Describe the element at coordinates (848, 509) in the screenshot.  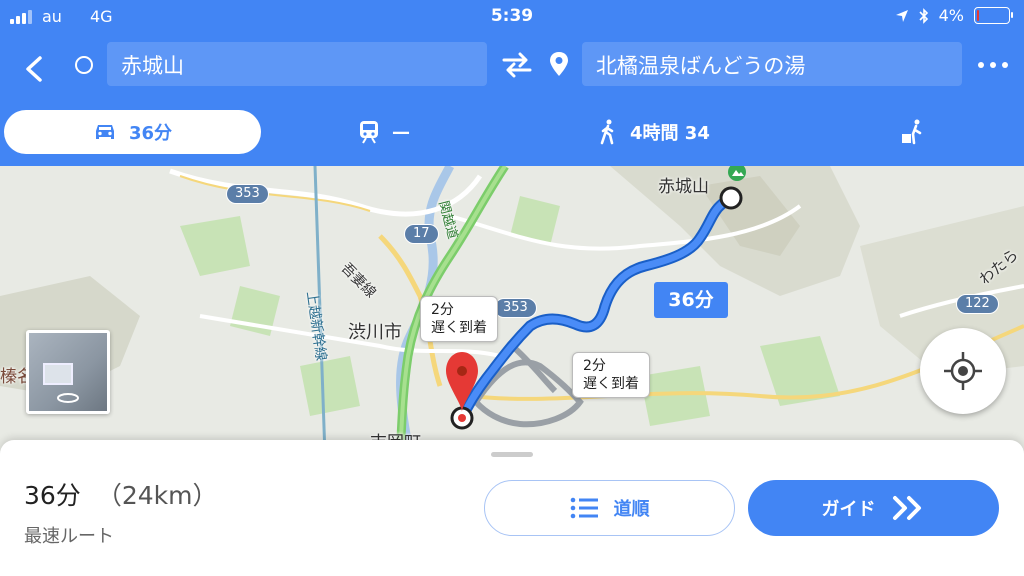
I see `guide-label: ガイド` at that location.